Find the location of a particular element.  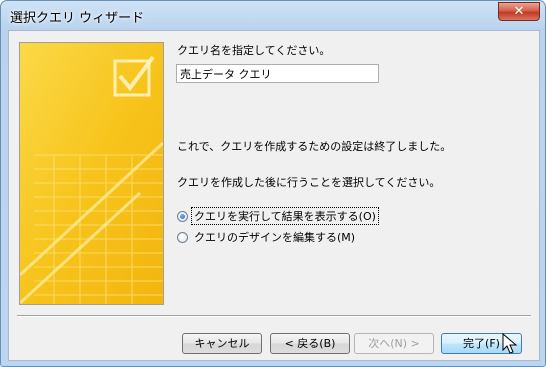

radio-edit-design-button is located at coordinates (182, 237).